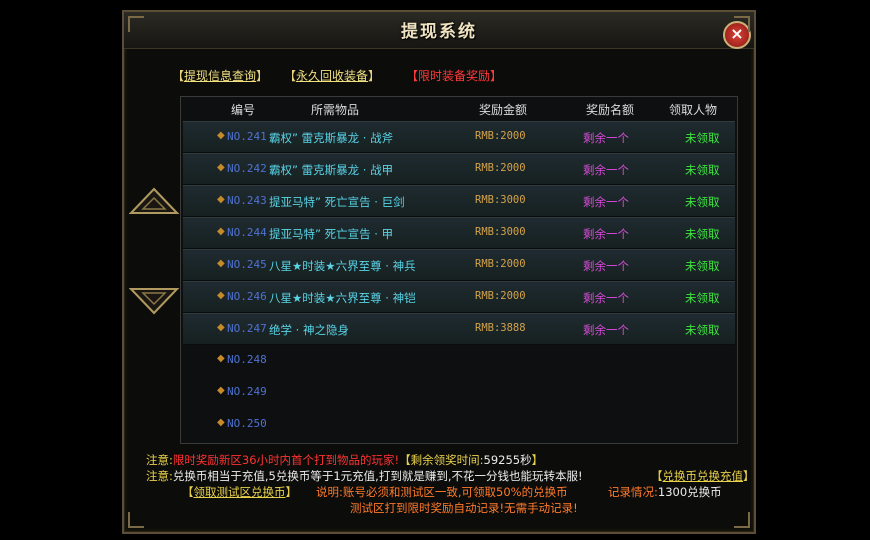  Describe the element at coordinates (335, 110) in the screenshot. I see `header-item: 所需物品` at that location.